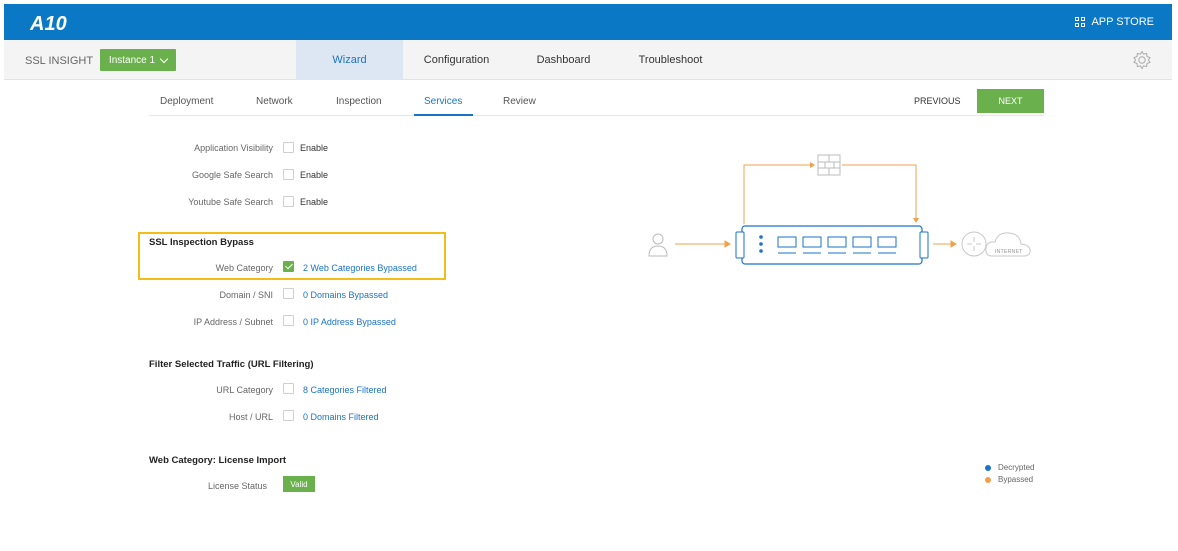  Describe the element at coordinates (988, 479) in the screenshot. I see `bypassed-dot-icon` at that location.